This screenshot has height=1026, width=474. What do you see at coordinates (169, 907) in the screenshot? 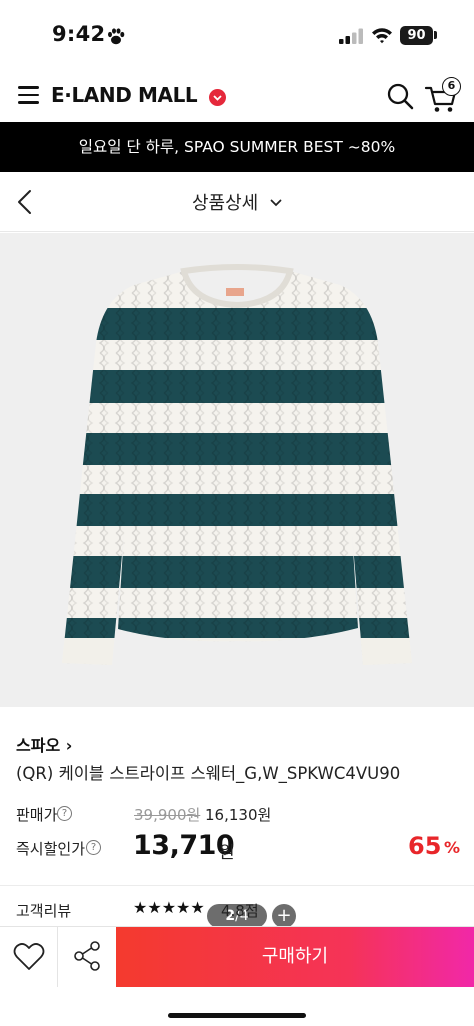
I see `star-rating-icon: ★★★★★` at bounding box center [169, 907].